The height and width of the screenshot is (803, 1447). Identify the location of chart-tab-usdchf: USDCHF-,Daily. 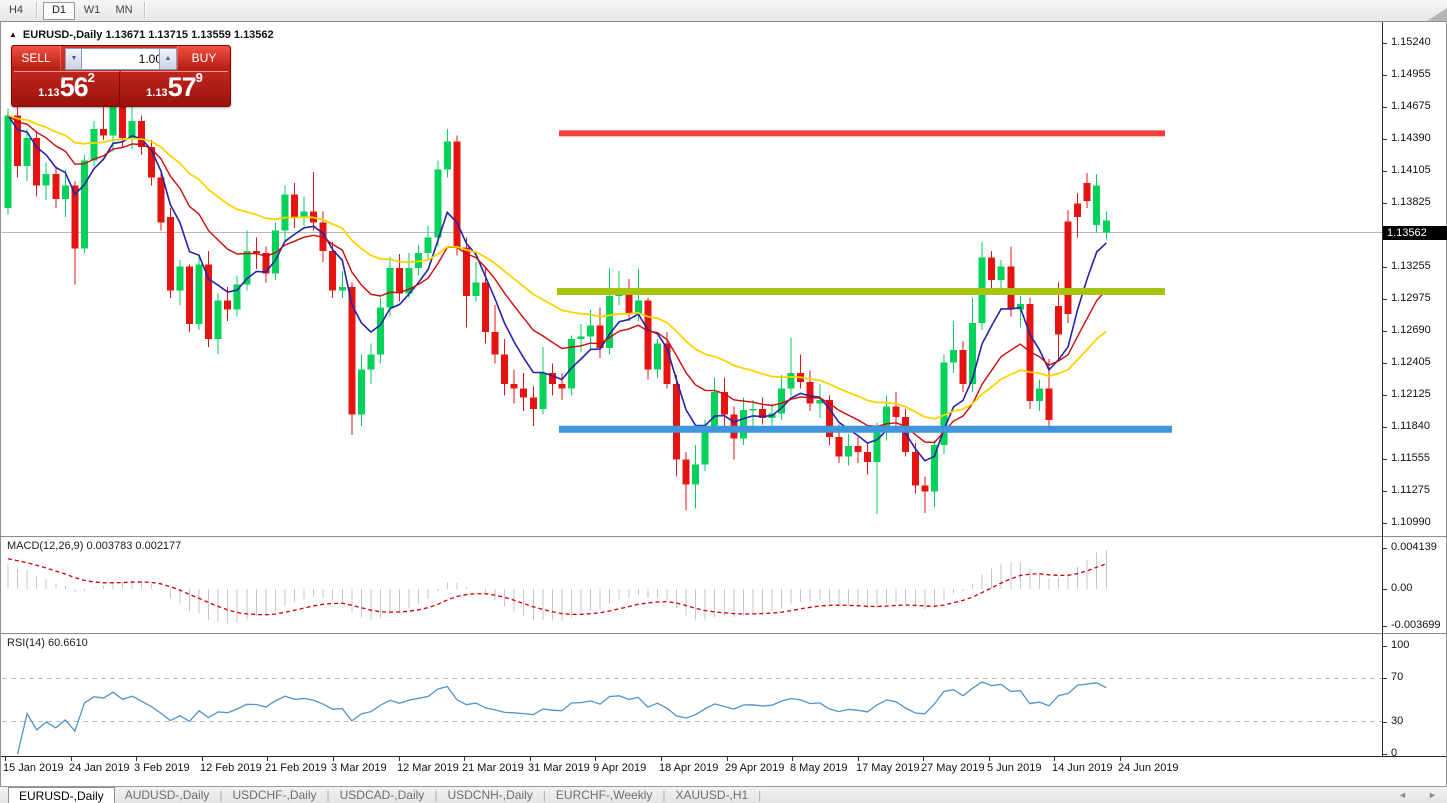
(275, 795).